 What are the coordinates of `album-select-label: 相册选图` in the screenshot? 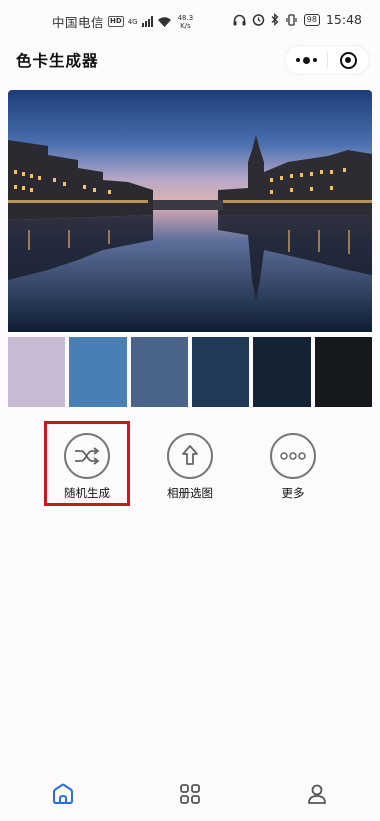 It's located at (190, 493).